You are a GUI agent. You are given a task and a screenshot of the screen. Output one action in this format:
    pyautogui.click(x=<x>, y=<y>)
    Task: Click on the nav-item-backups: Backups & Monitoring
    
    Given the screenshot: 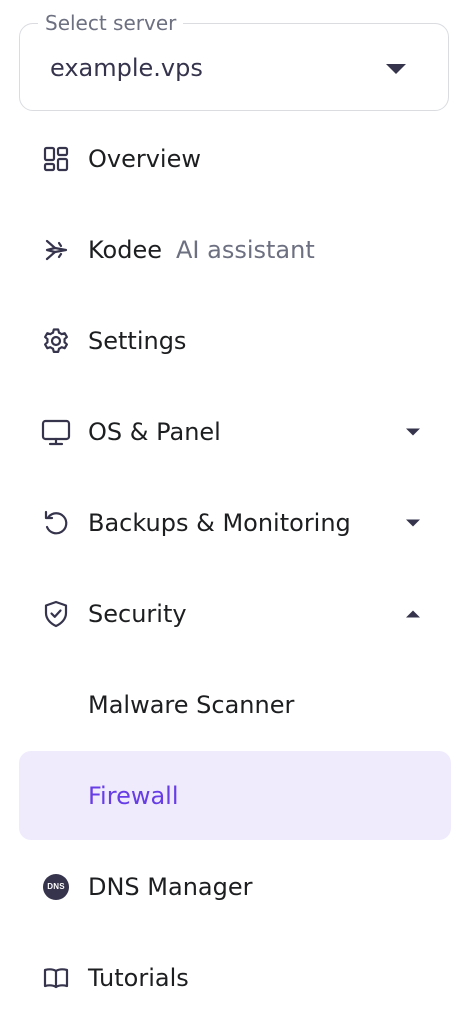 What is the action you would take?
    pyautogui.click(x=237, y=522)
    